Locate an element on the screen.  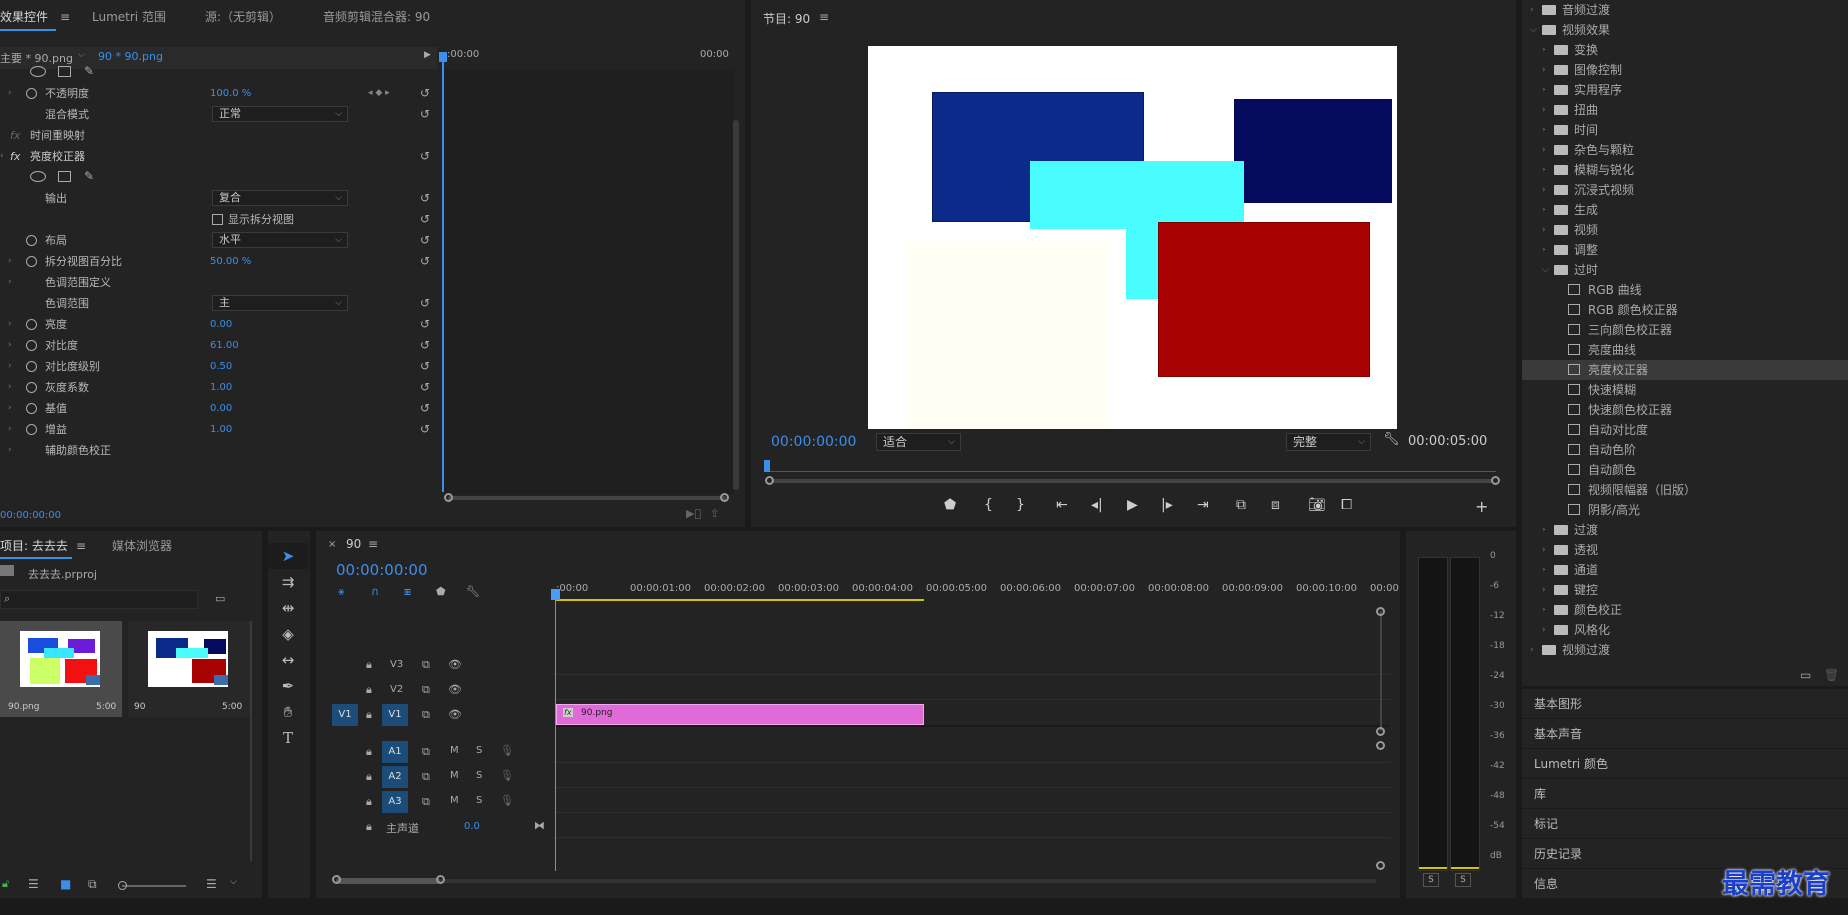
param-value: 1.00 is located at coordinates (221, 387).